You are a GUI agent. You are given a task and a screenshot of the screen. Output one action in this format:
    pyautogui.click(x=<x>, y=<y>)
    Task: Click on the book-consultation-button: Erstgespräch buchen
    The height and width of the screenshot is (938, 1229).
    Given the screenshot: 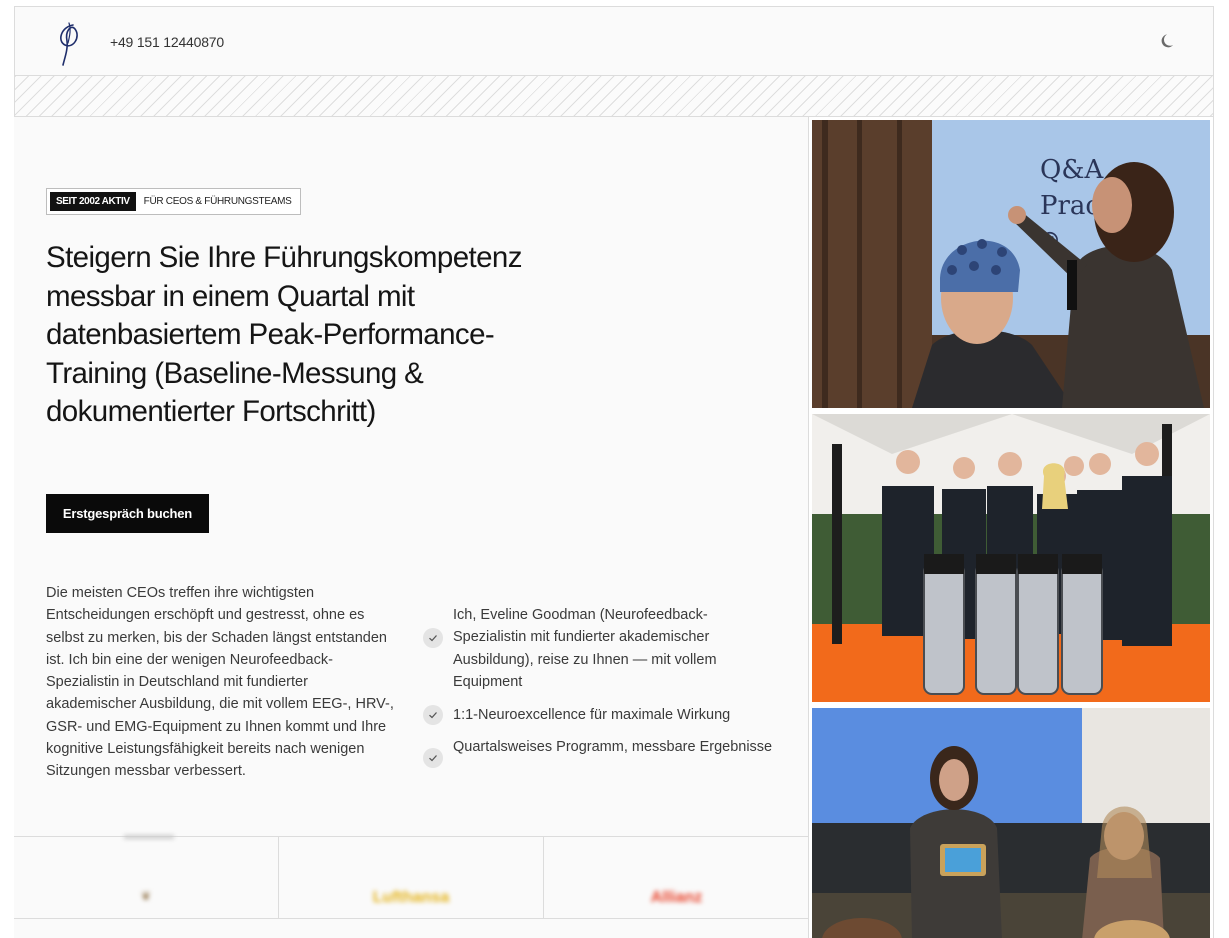 What is the action you would take?
    pyautogui.click(x=127, y=513)
    